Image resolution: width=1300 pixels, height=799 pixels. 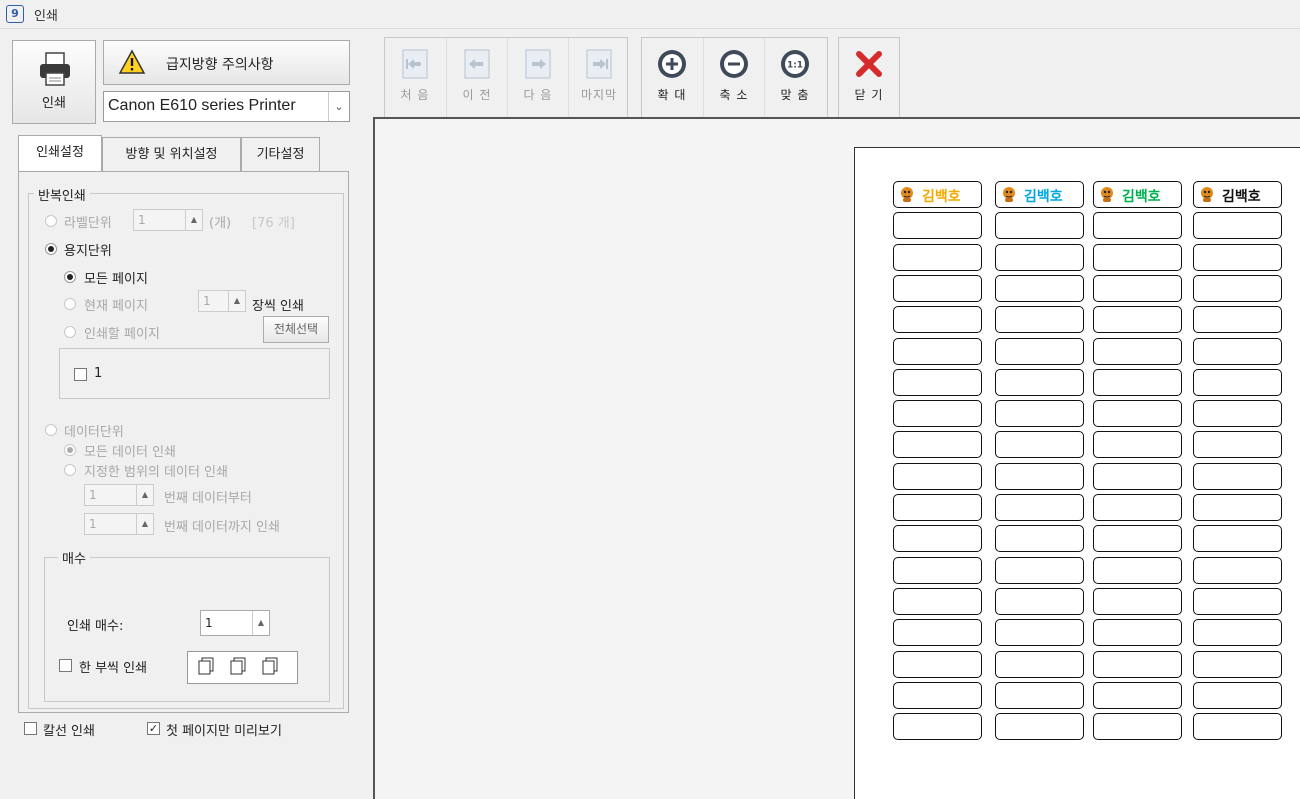 What do you see at coordinates (599, 95) in the screenshot?
I see `last-page-label: 마지막` at bounding box center [599, 95].